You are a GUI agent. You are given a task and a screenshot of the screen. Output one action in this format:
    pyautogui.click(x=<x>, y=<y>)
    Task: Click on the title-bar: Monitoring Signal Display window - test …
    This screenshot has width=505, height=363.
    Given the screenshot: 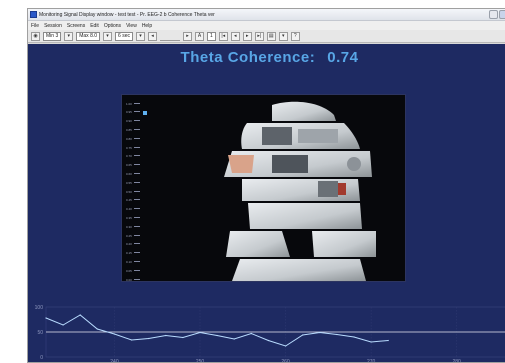 What is the action you would take?
    pyautogui.click(x=266, y=15)
    